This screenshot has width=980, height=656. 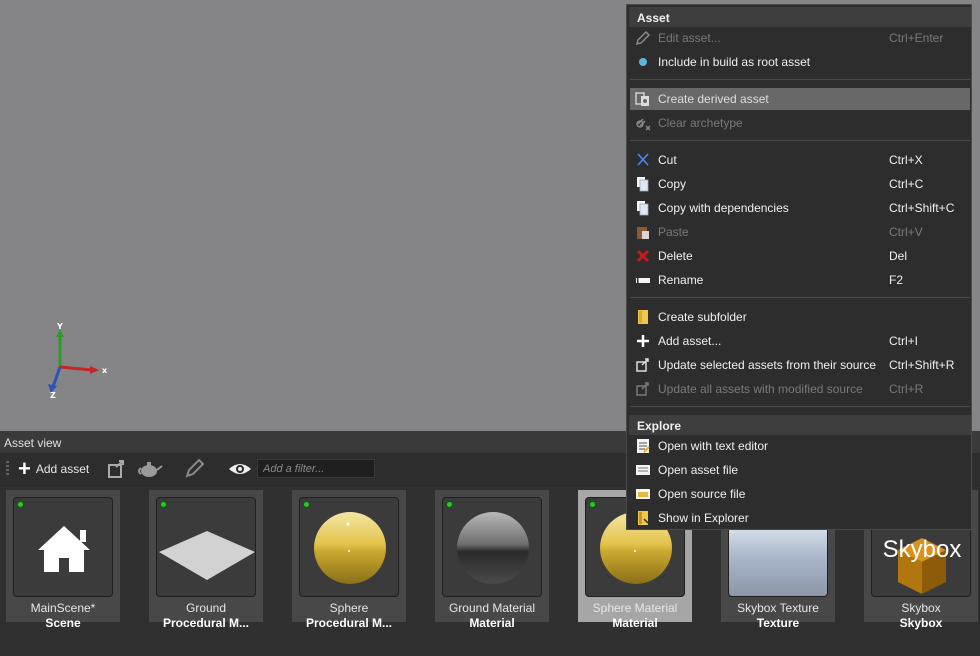 What do you see at coordinates (767, 365) in the screenshot?
I see `menu-item-label: Update selected assets from their source` at bounding box center [767, 365].